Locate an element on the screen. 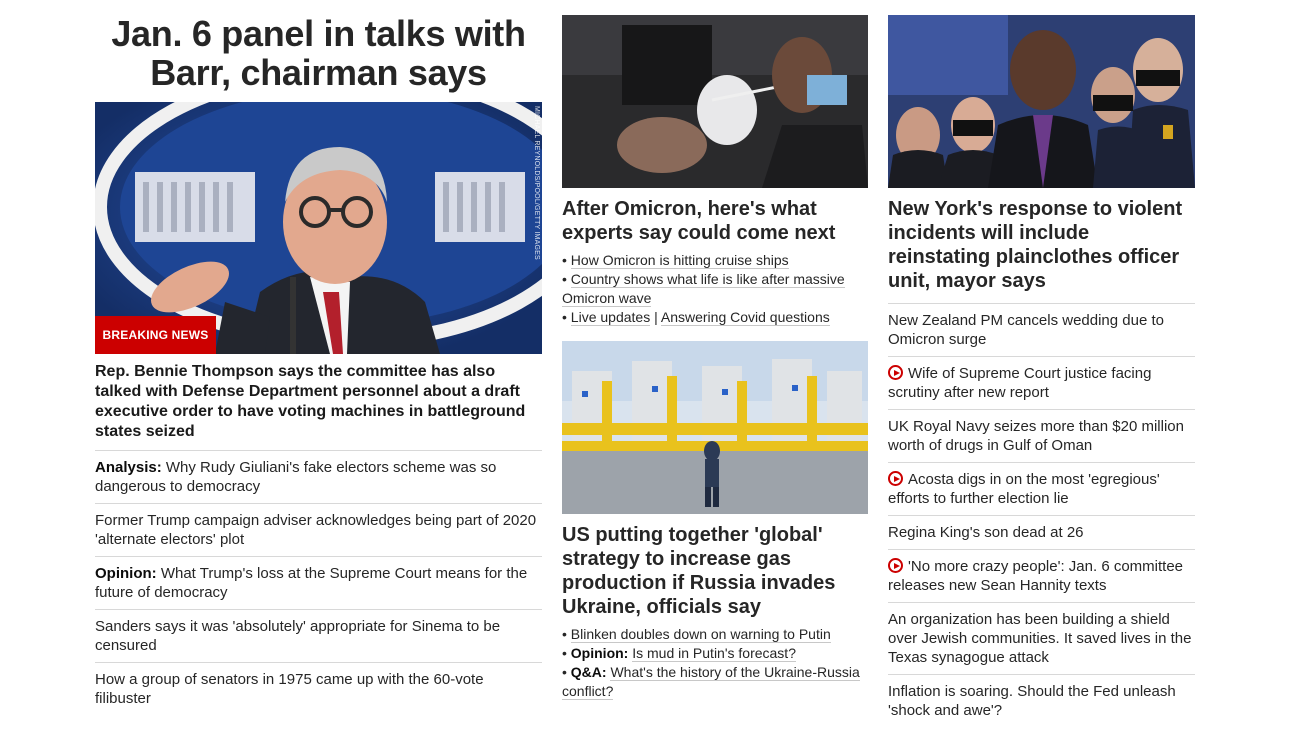 The image size is (1290, 732). related-link: Blinken doubles down on warning to Putin is located at coordinates (700, 634).